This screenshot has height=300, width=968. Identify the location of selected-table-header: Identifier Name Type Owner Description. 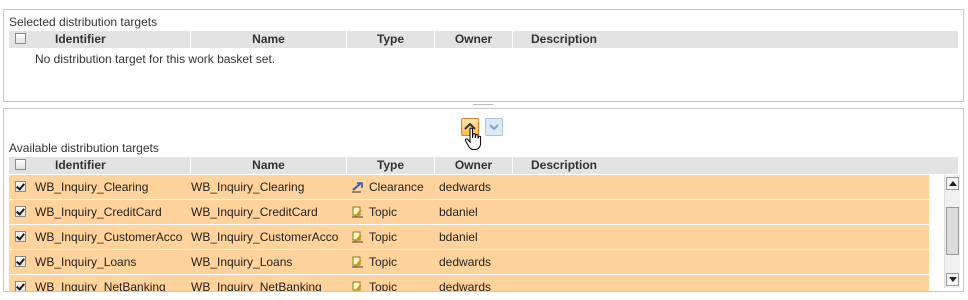
(483, 39).